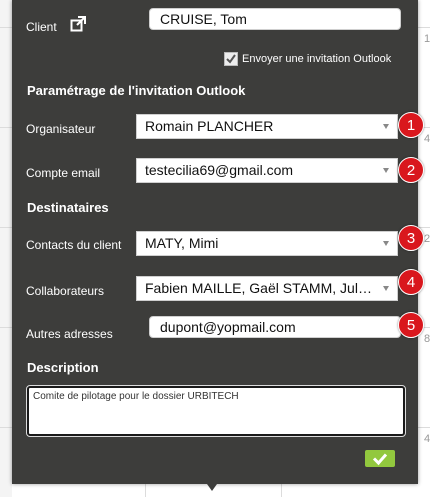  I want to click on client-contacts-value: MATY, Mimi, so click(182, 243).